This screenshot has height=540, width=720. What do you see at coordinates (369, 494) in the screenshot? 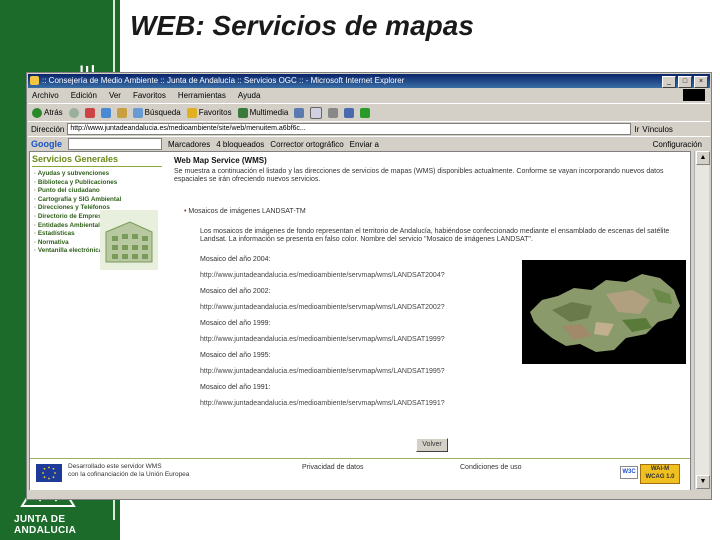
I see `status-bar` at bounding box center [369, 494].